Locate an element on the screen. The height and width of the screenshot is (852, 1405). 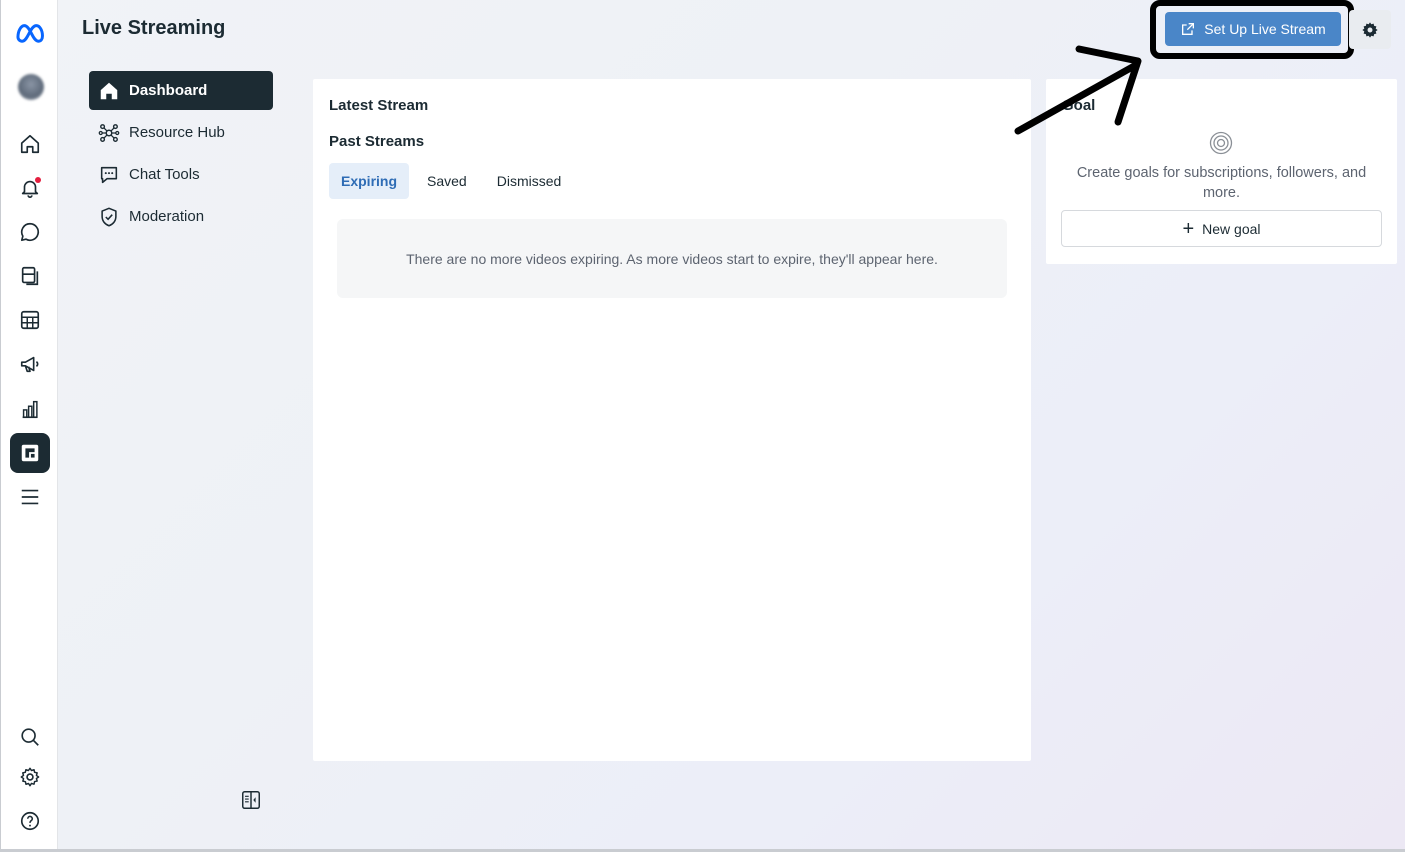
subnav-item-chat-tools: Chat Tools is located at coordinates (181, 174).